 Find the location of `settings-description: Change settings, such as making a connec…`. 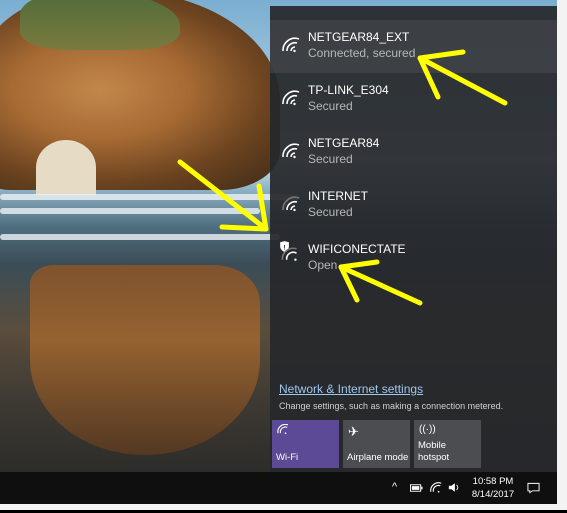

settings-description: Change settings, such as making a connec… is located at coordinates (391, 406).